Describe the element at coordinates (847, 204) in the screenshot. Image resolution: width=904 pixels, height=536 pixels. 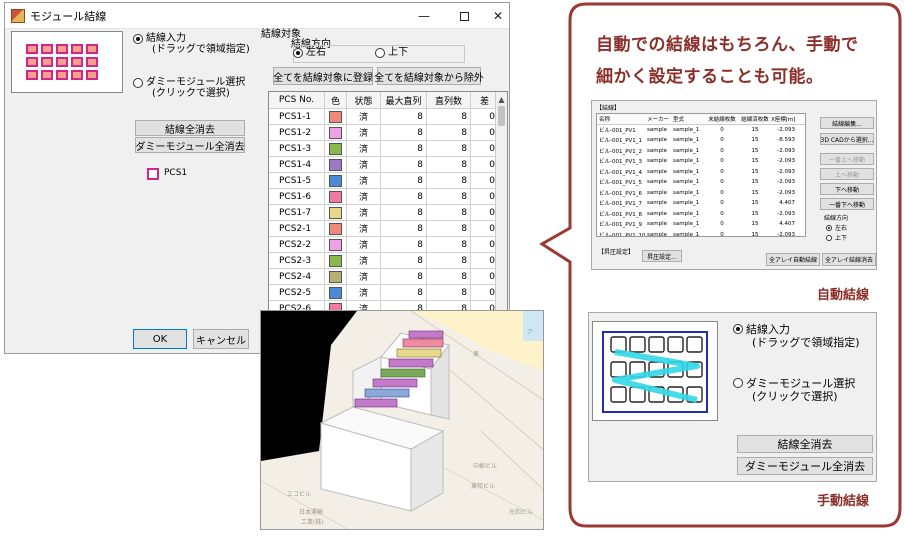
I see `move-bottom-button: 一番下へ移動` at that location.